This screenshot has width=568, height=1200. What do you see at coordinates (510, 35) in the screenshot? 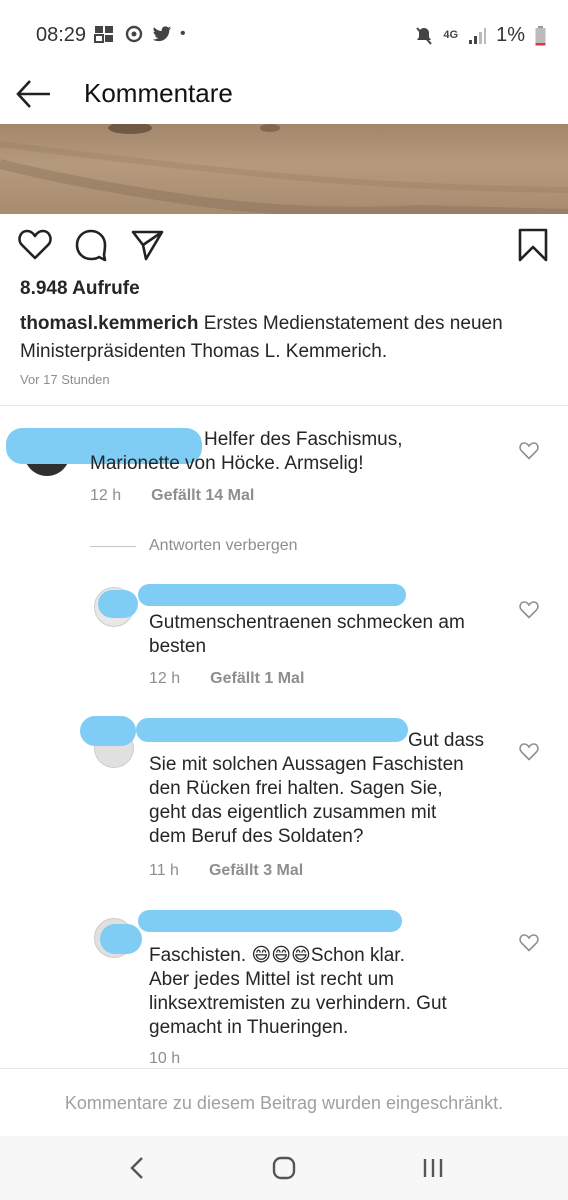
I see `battery-percent: 1%` at bounding box center [510, 35].